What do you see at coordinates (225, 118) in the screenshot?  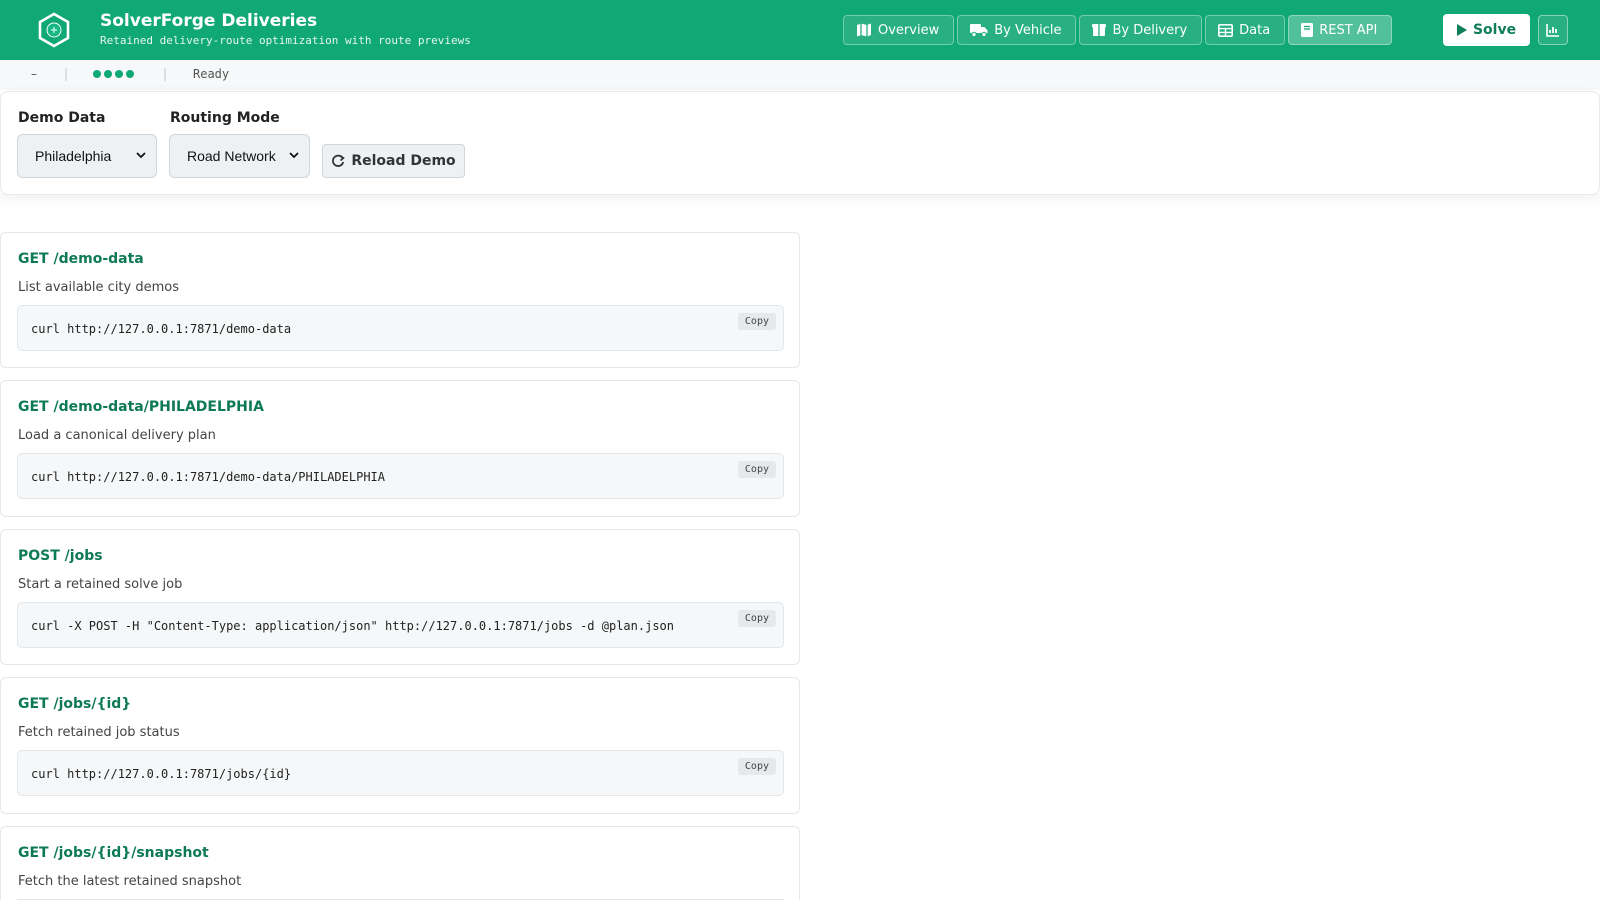 I see `routing-mode-label: Routing Mode` at bounding box center [225, 118].